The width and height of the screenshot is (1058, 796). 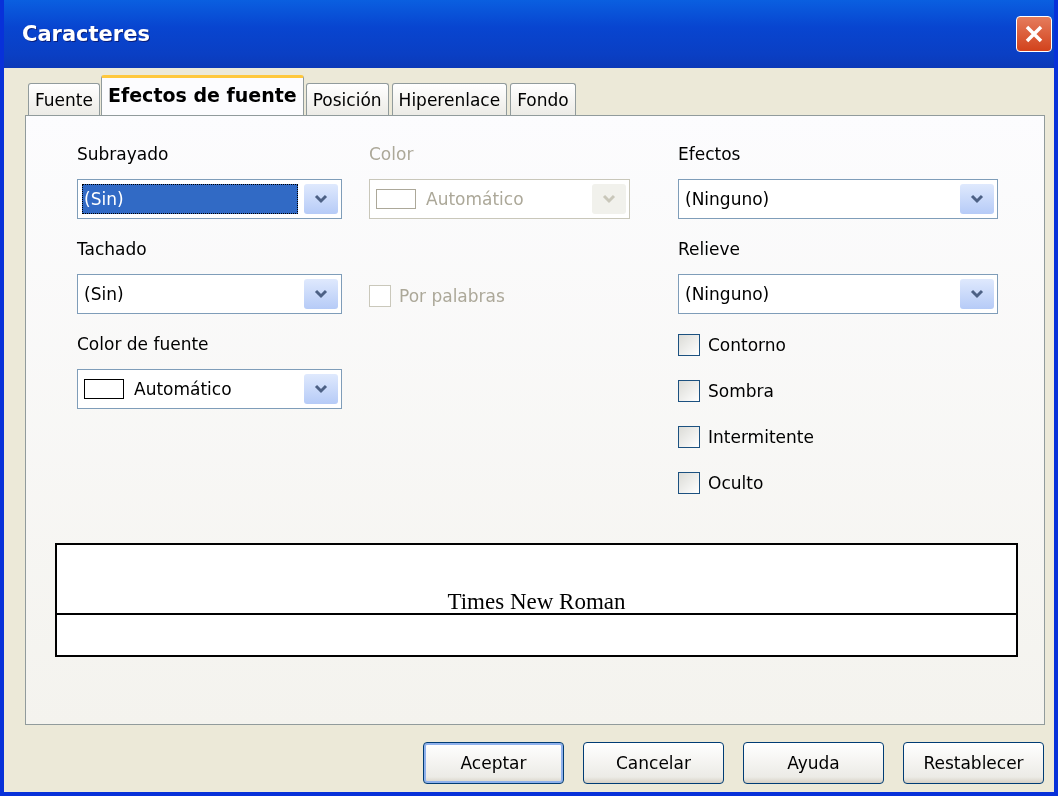 What do you see at coordinates (736, 483) in the screenshot?
I see `checkbox-label: Oculto` at bounding box center [736, 483].